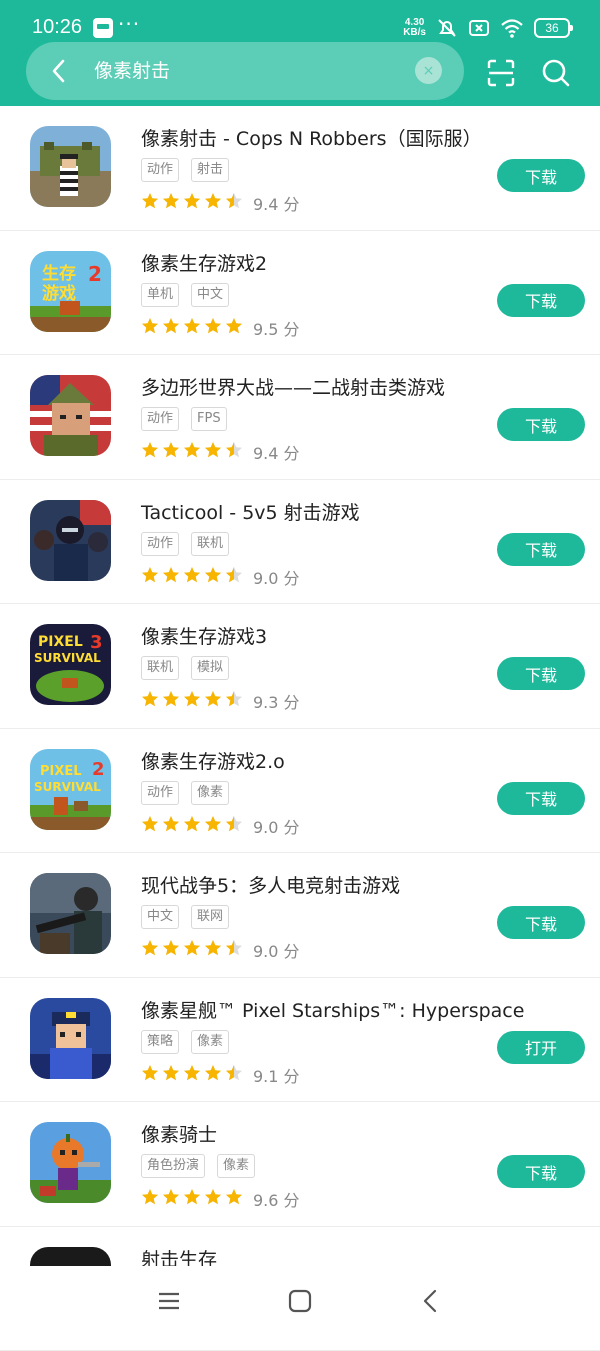  I want to click on app-title: 像素射击 - Cops N Robbers（国际服）, so click(311, 137).